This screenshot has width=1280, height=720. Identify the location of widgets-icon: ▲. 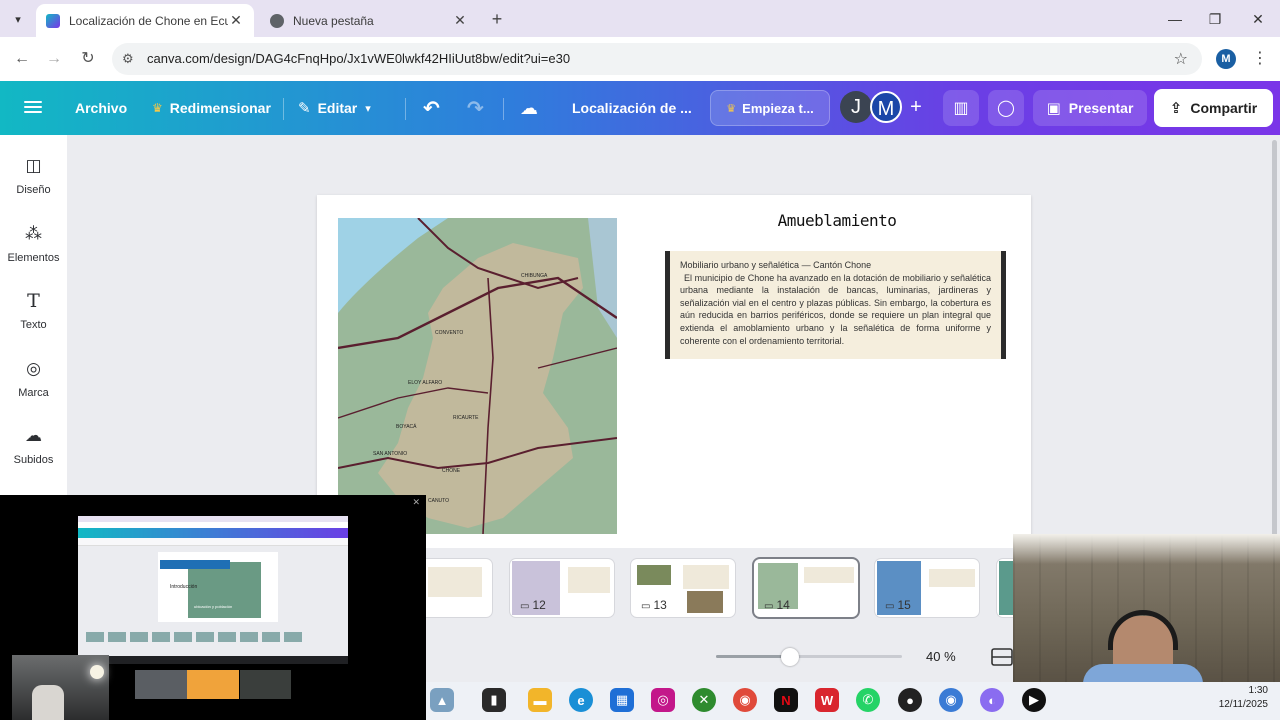
(442, 700).